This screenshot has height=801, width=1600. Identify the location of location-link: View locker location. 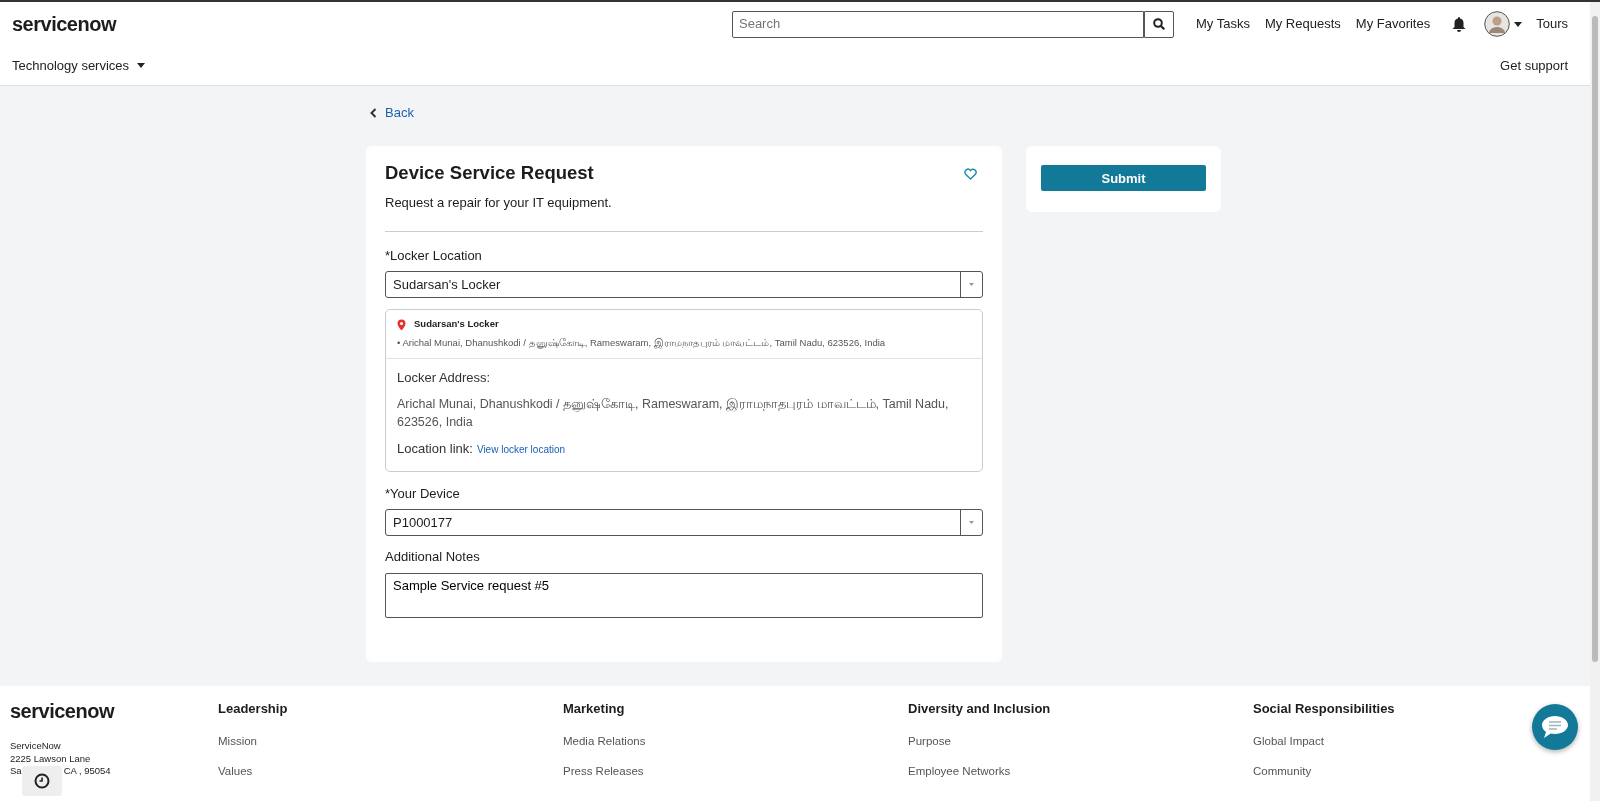
(521, 450).